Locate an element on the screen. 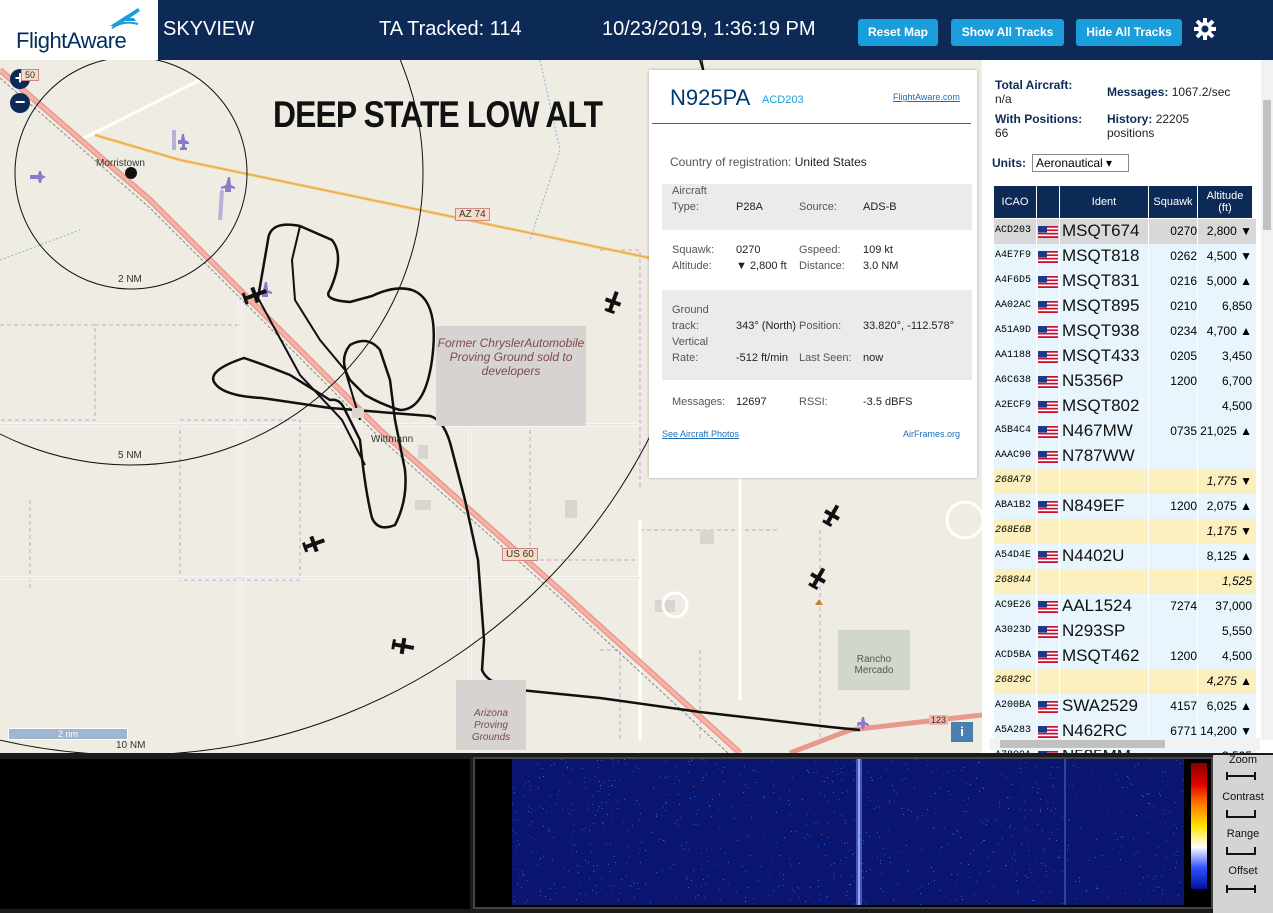 The width and height of the screenshot is (1273, 913). vertical-scroll-thumb is located at coordinates (1267, 165).